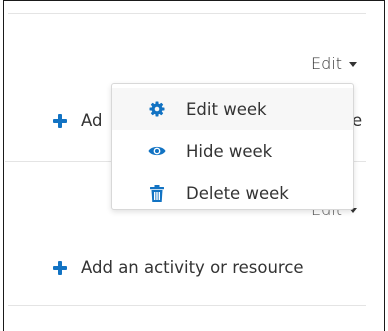  What do you see at coordinates (157, 151) in the screenshot?
I see `eye-icon` at bounding box center [157, 151].